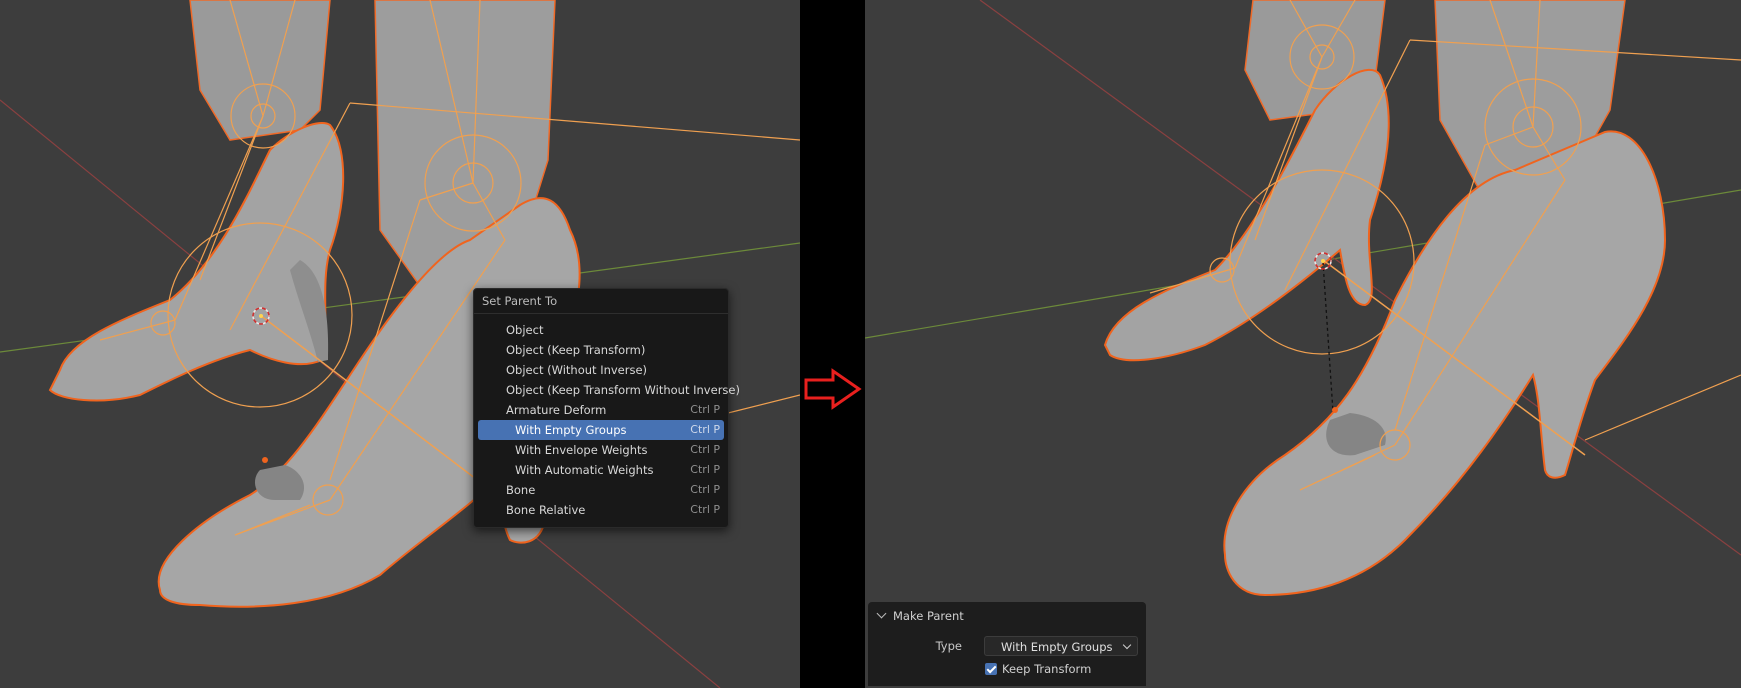 The width and height of the screenshot is (1741, 688). I want to click on panel-title: Make Parent, so click(928, 616).